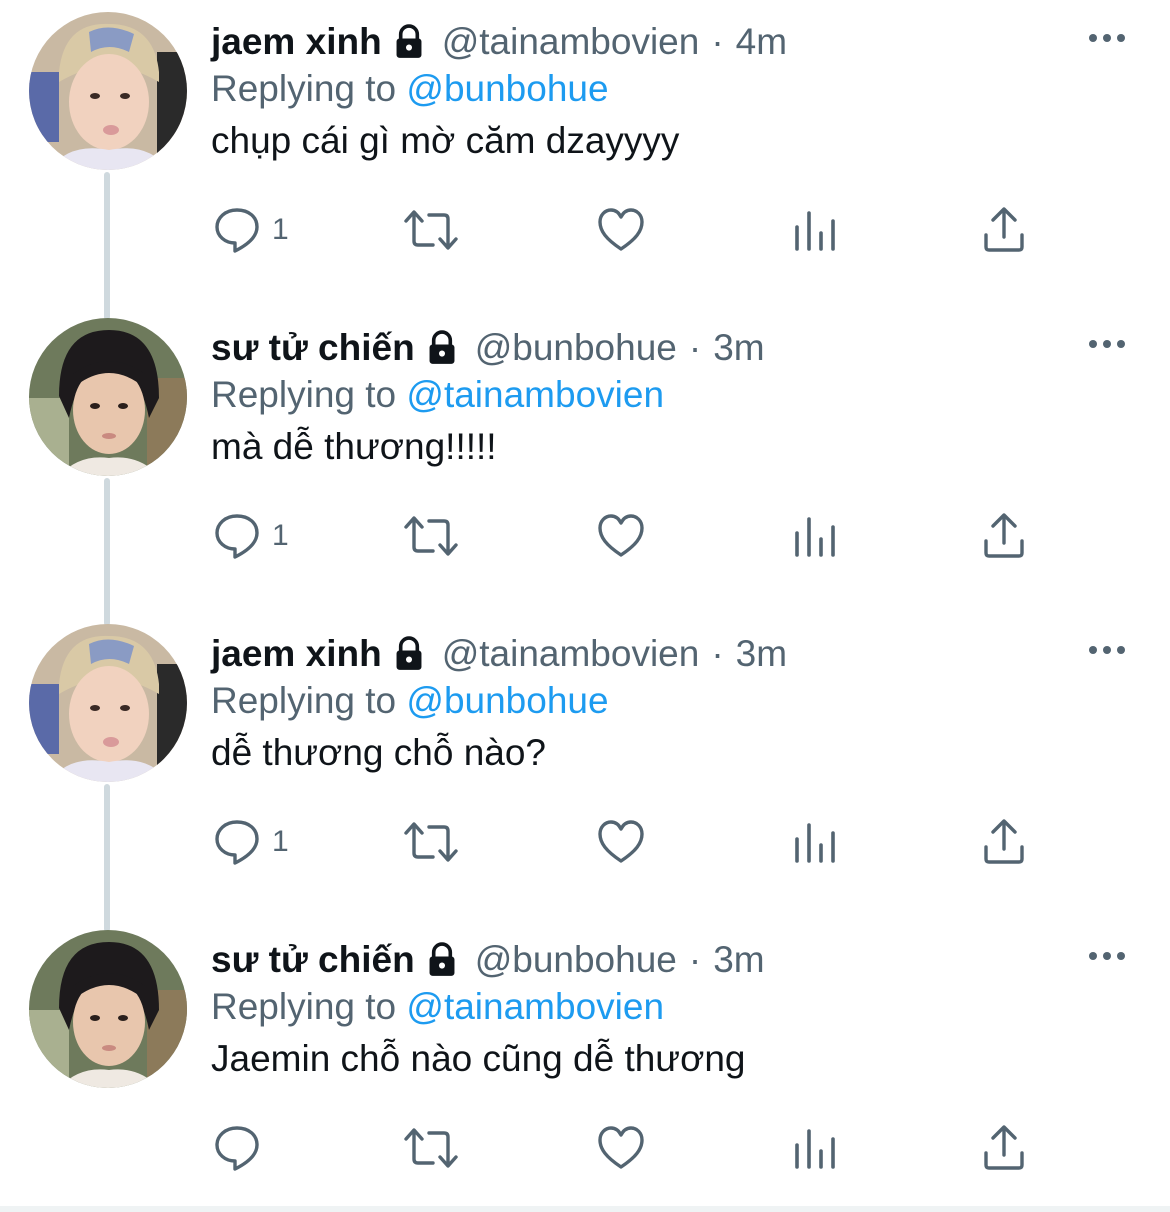 The height and width of the screenshot is (1212, 1170). I want to click on tweet-header: jaem xinh @tainambovien · 4m, so click(499, 42).